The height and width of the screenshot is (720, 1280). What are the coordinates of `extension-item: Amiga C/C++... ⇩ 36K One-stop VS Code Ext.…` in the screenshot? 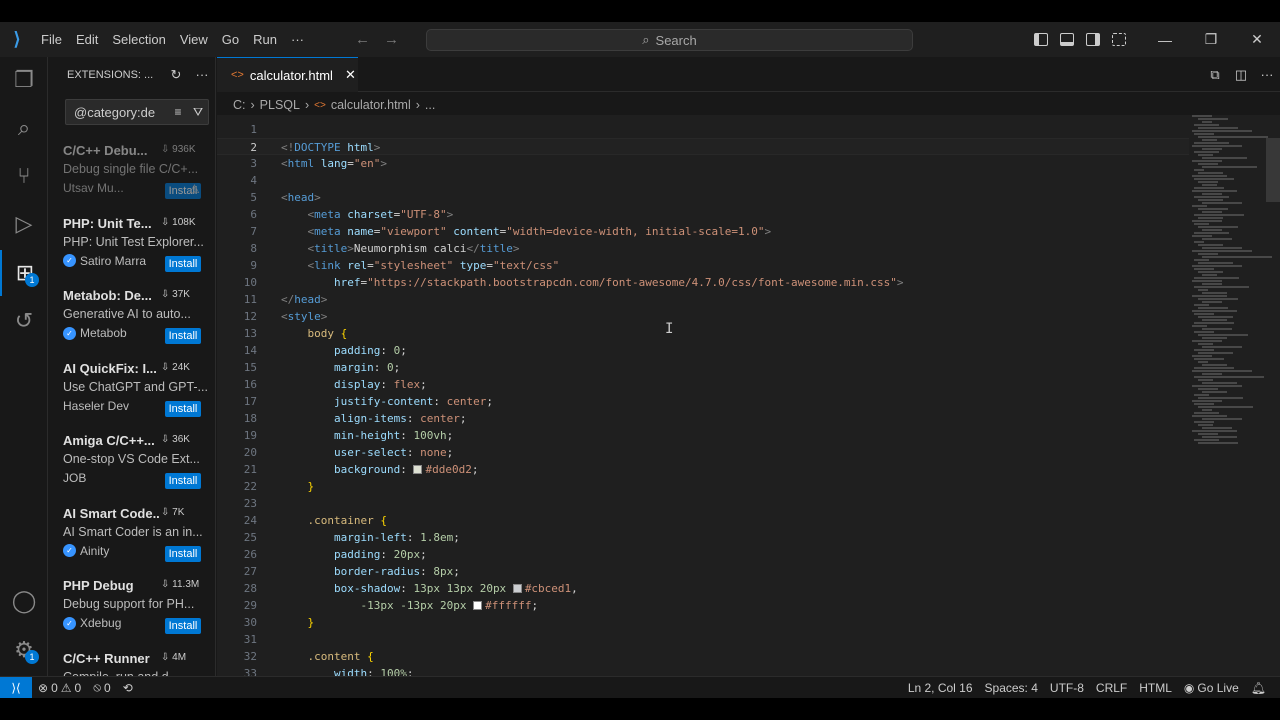 It's located at (131, 459).